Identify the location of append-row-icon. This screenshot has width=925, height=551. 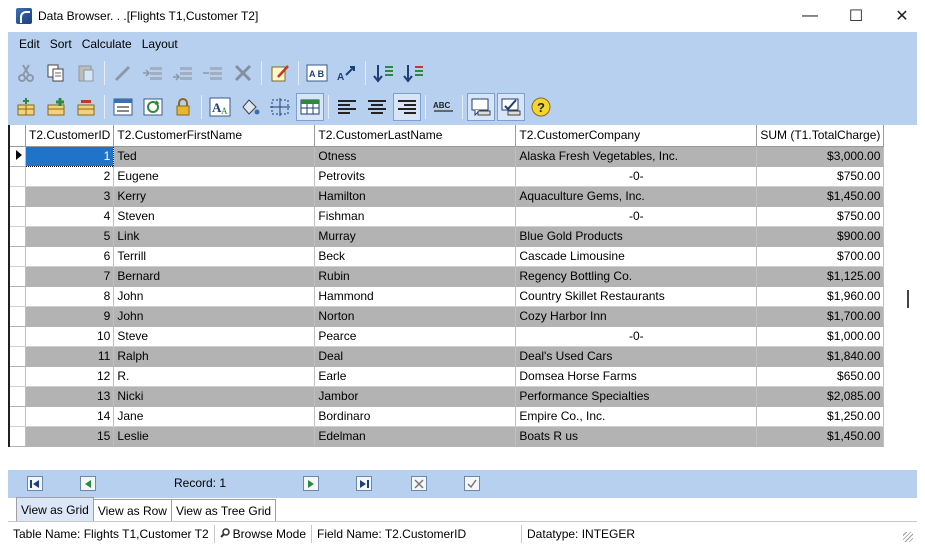
(183, 73).